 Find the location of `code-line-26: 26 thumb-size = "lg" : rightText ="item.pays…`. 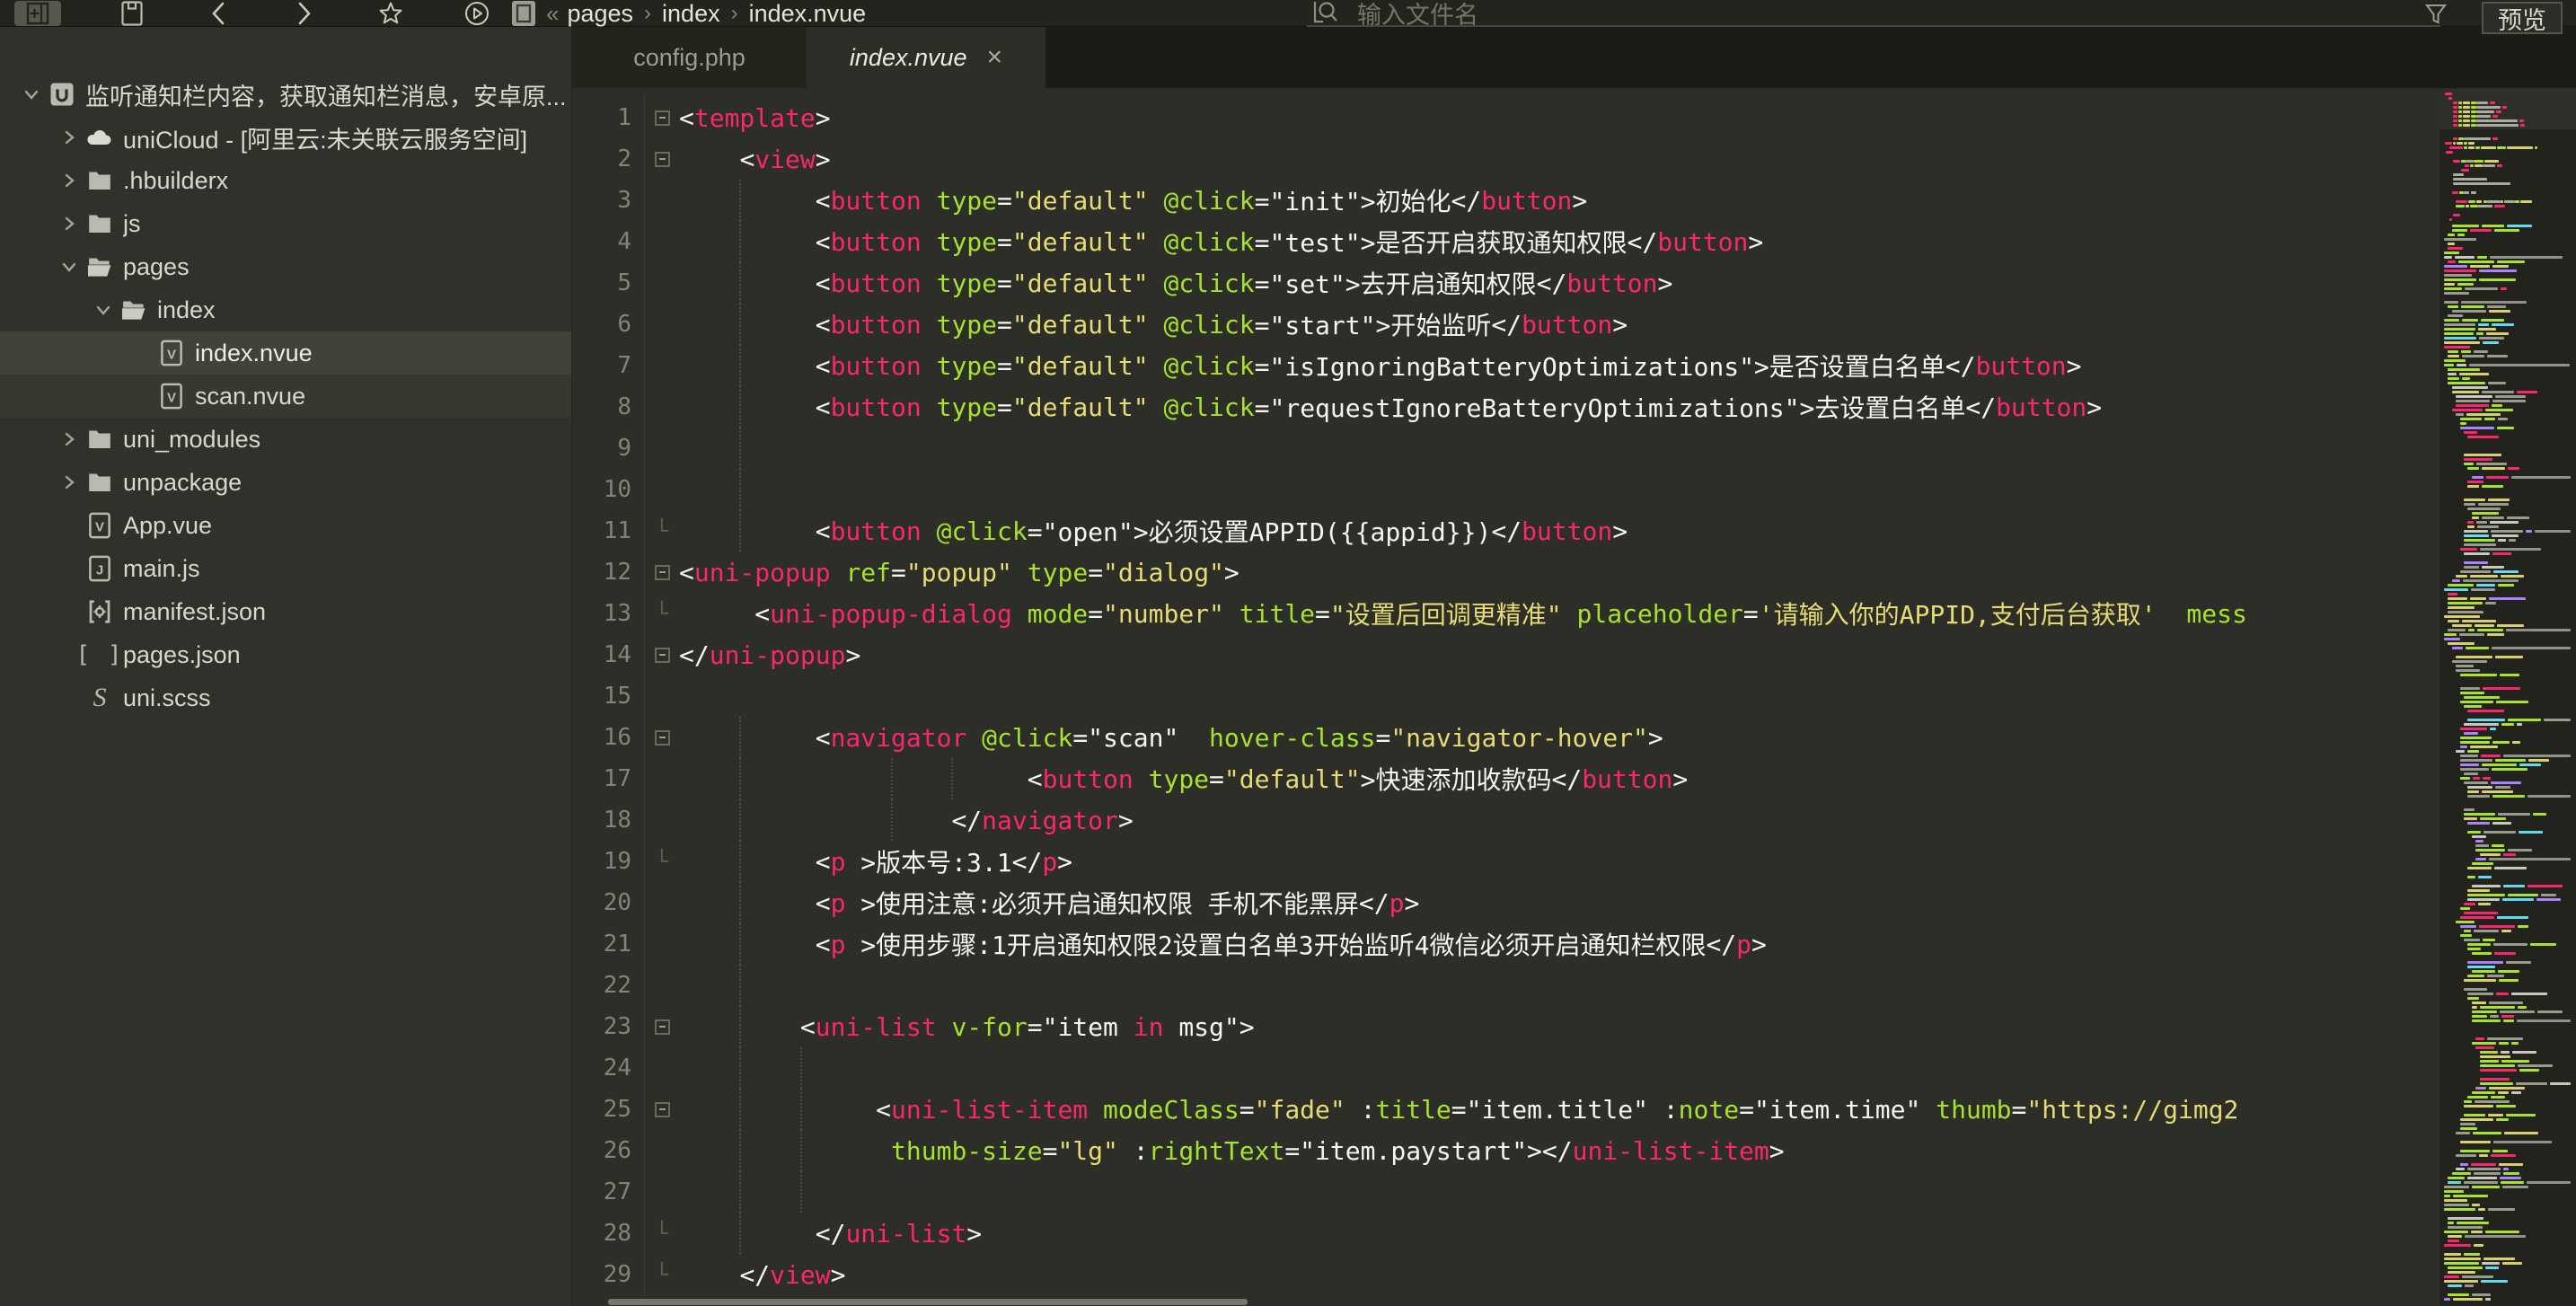

code-line-26: 26 thumb-size = "lg" : rightText ="item.pays… is located at coordinates (1505, 1150).